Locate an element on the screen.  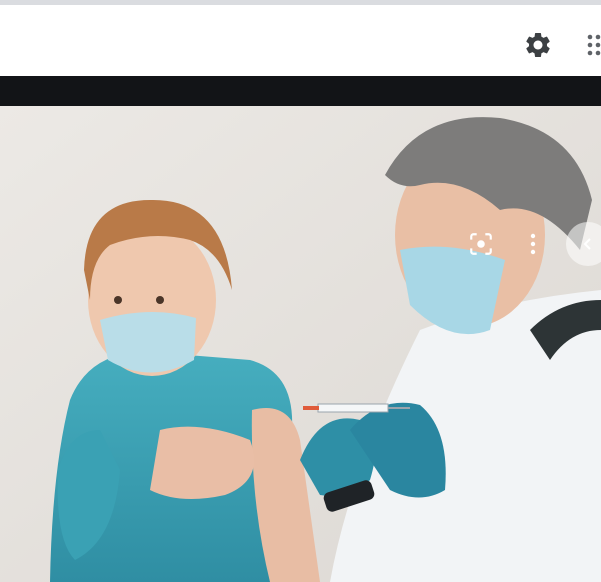
gear-icon is located at coordinates (538, 45).